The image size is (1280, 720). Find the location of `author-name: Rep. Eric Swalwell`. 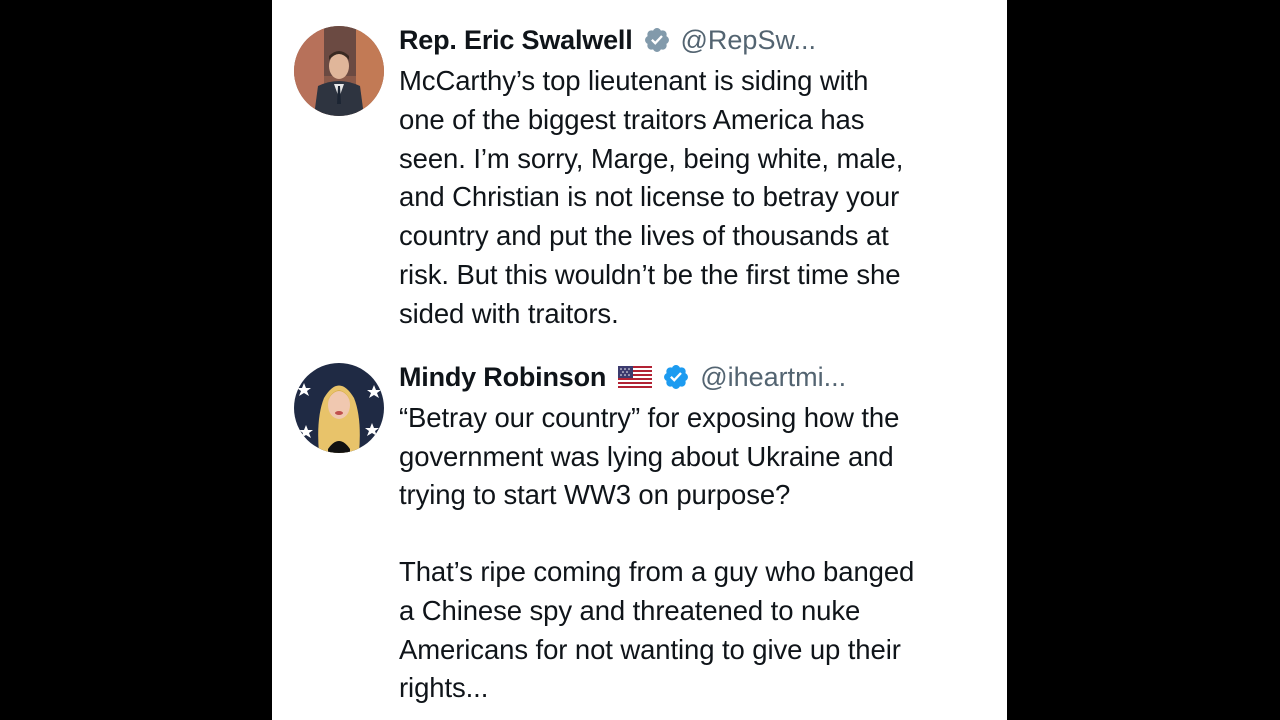

author-name: Rep. Eric Swalwell is located at coordinates (516, 40).